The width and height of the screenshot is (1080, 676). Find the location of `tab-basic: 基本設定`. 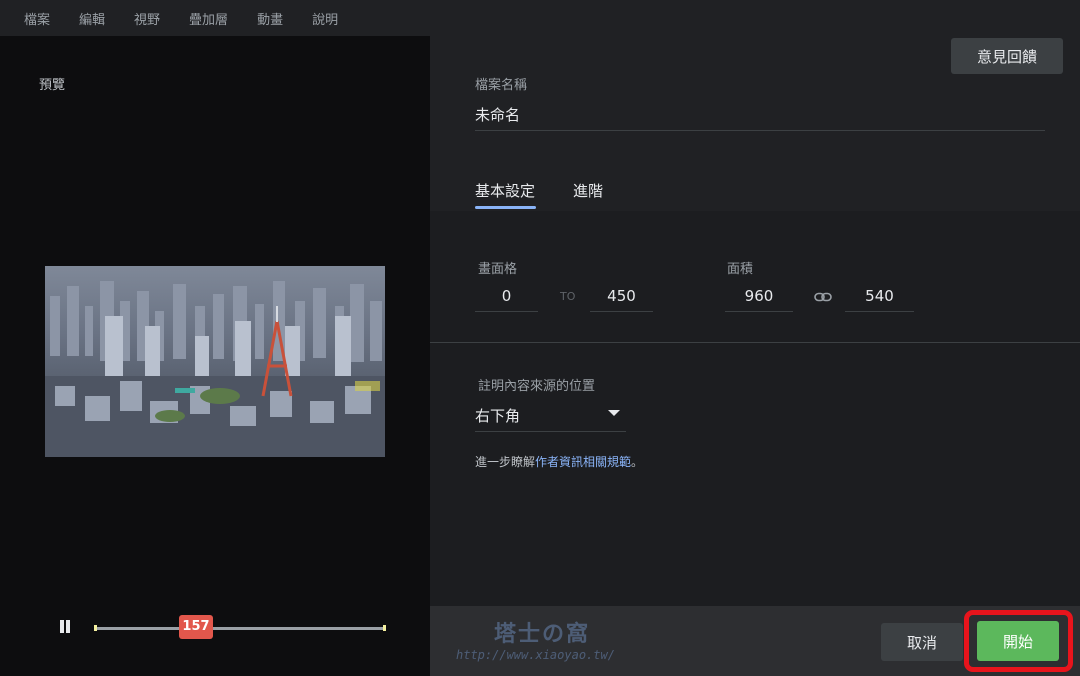

tab-basic: 基本設定 is located at coordinates (505, 190).